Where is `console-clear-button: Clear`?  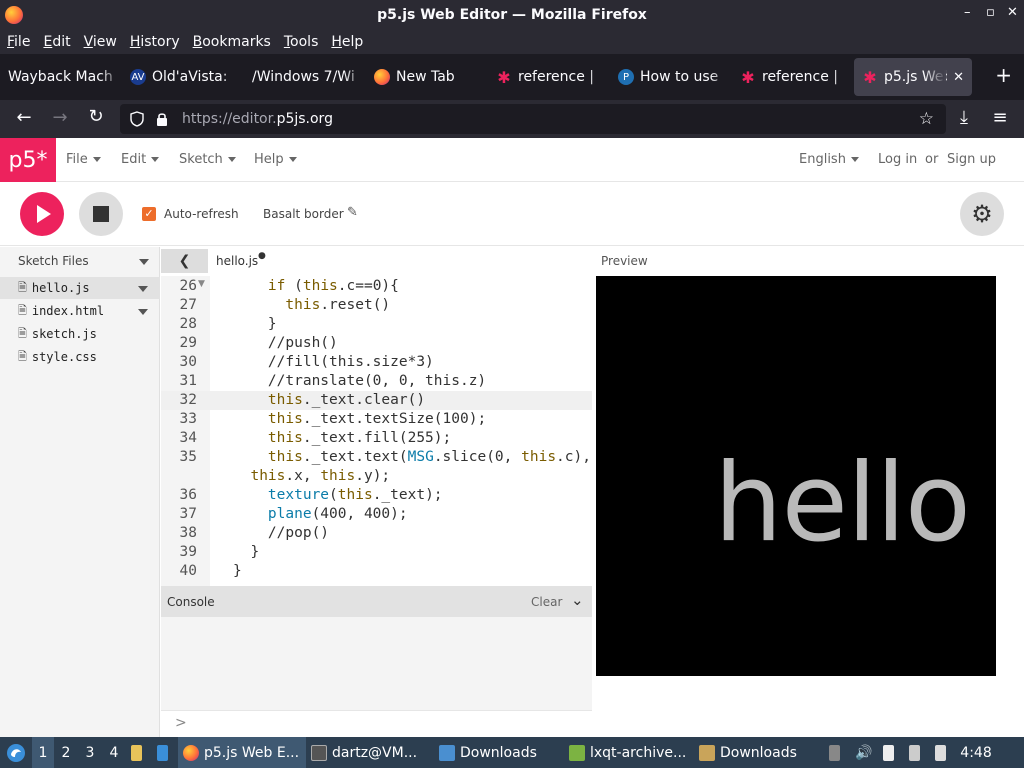 console-clear-button: Clear is located at coordinates (546, 602).